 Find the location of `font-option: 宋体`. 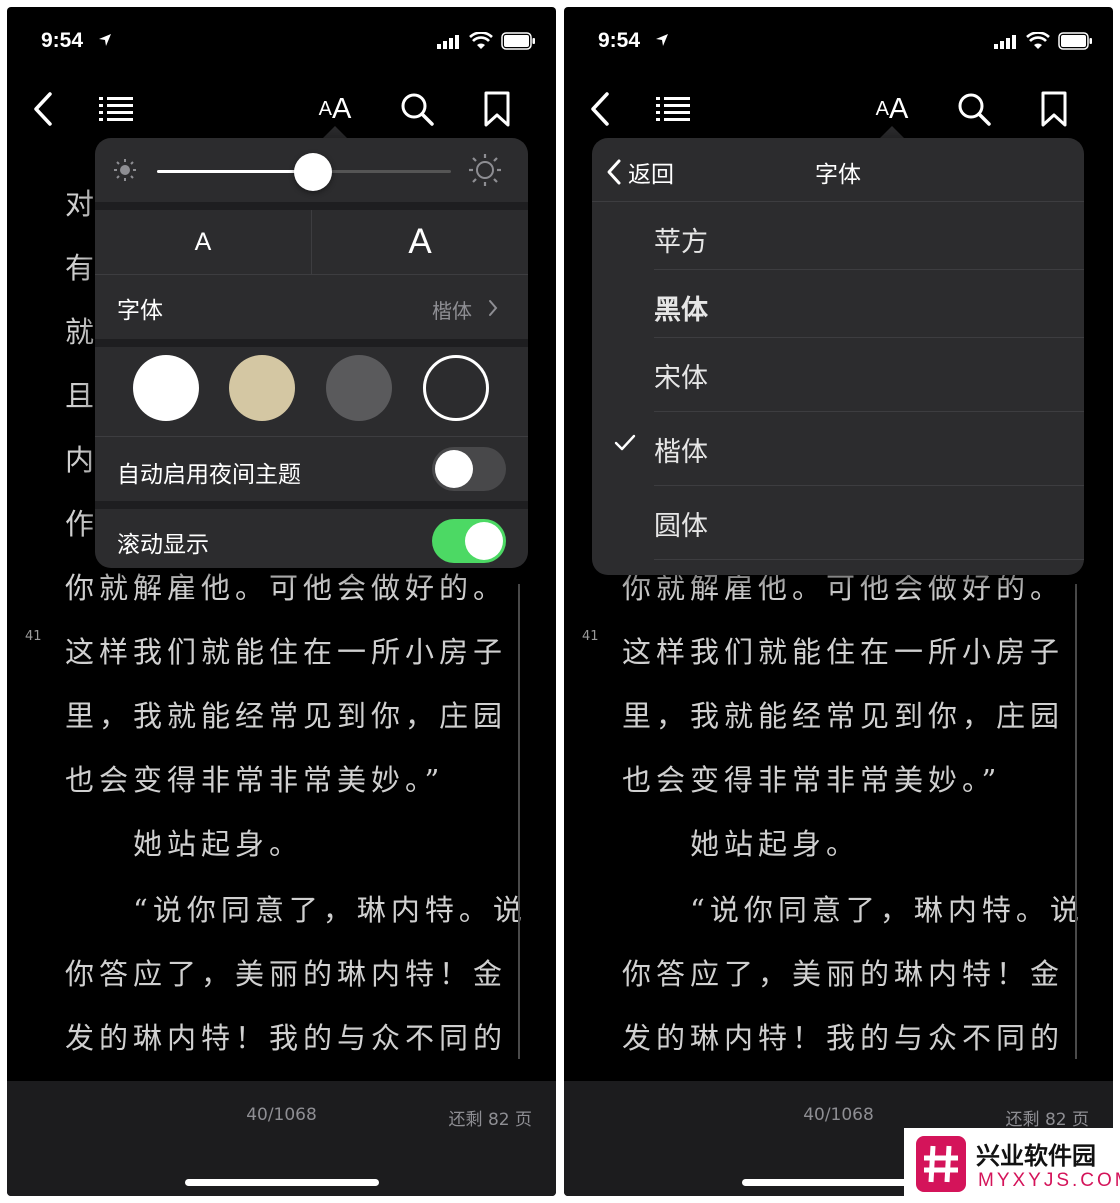

font-option: 宋体 is located at coordinates (838, 375).